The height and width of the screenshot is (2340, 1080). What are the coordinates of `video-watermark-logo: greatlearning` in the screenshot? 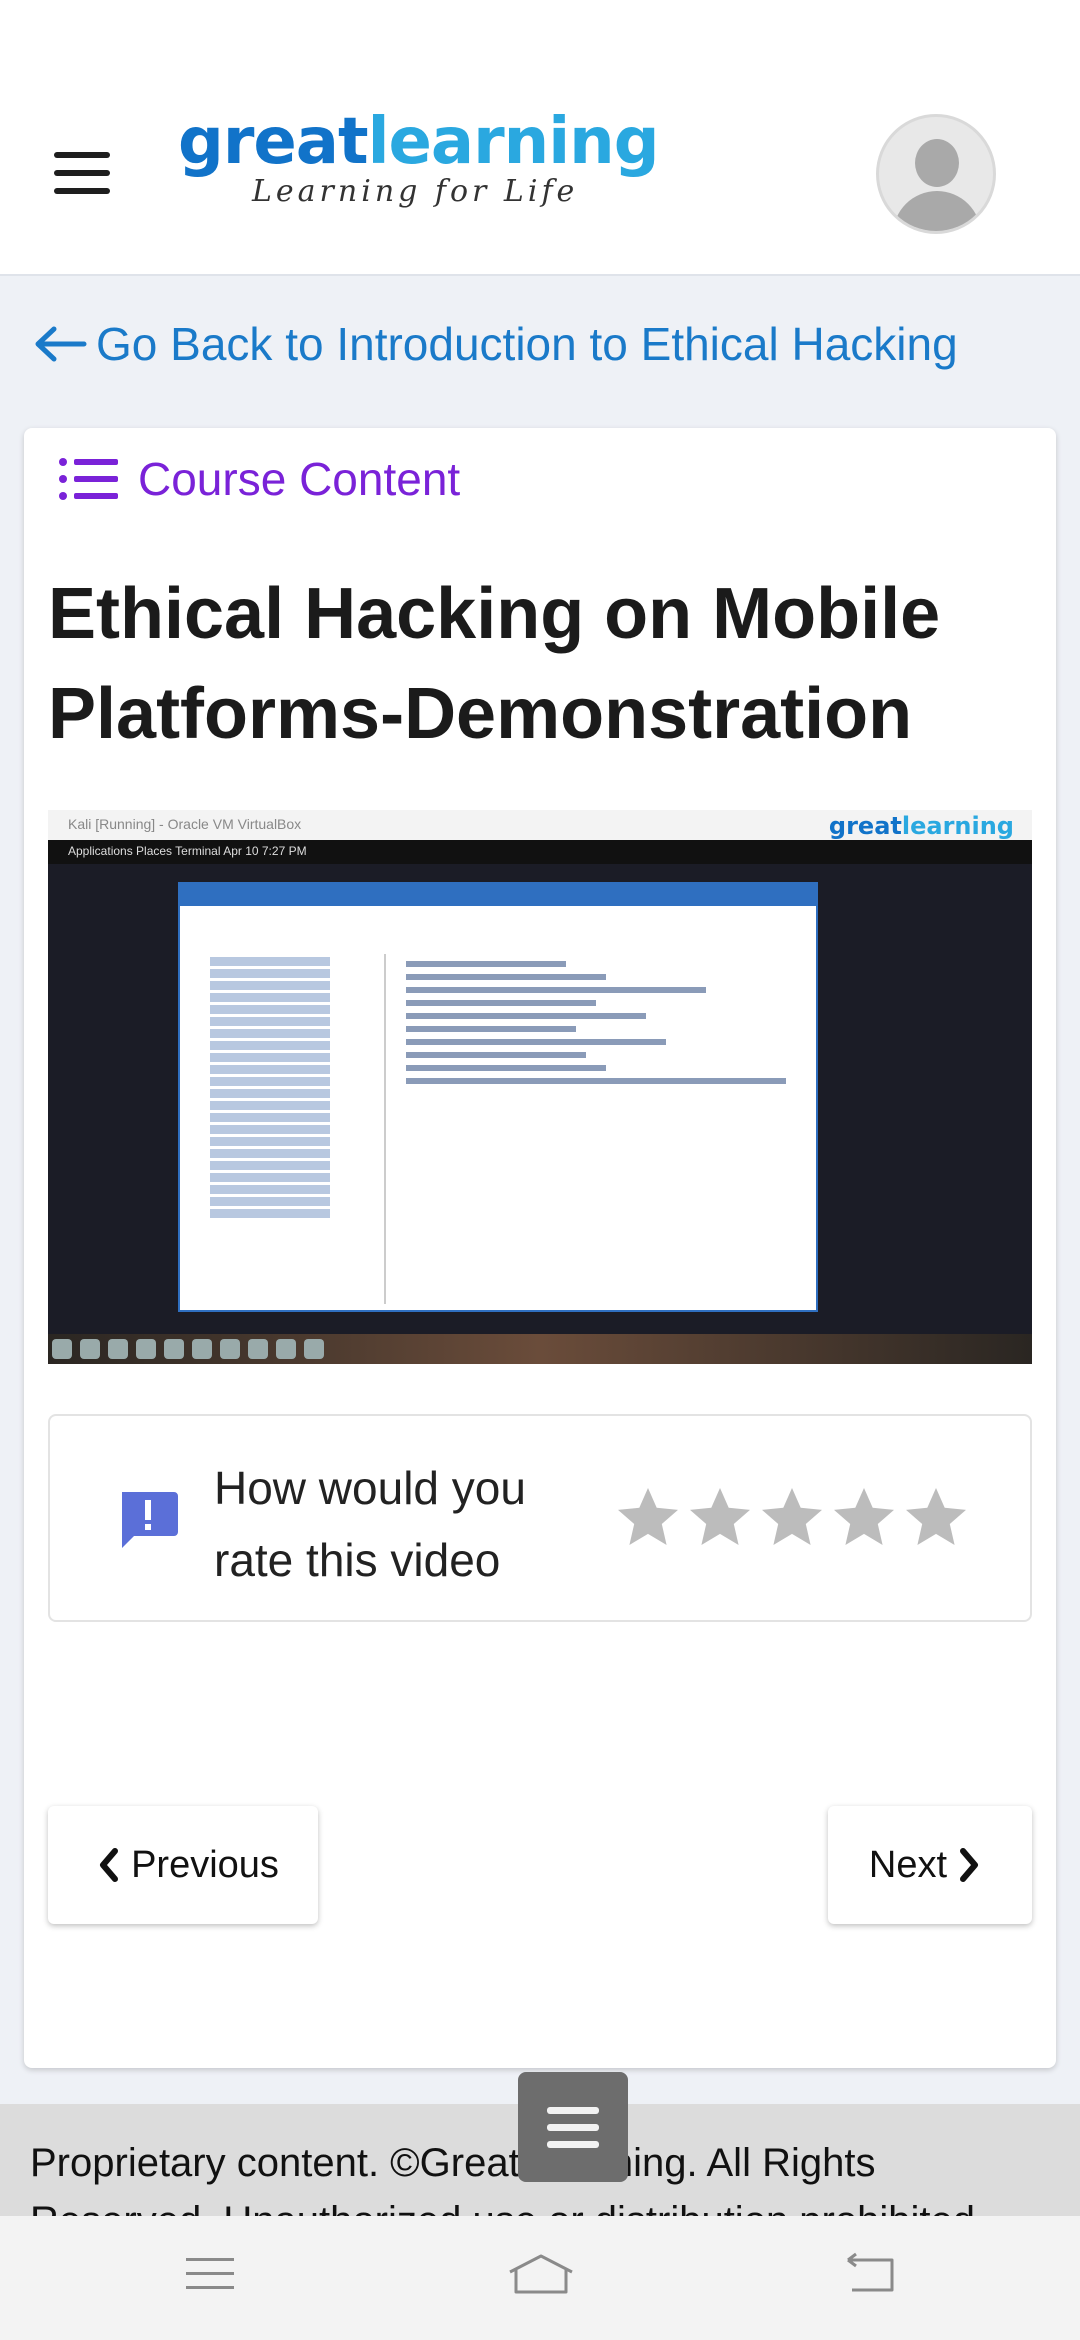 It's located at (921, 826).